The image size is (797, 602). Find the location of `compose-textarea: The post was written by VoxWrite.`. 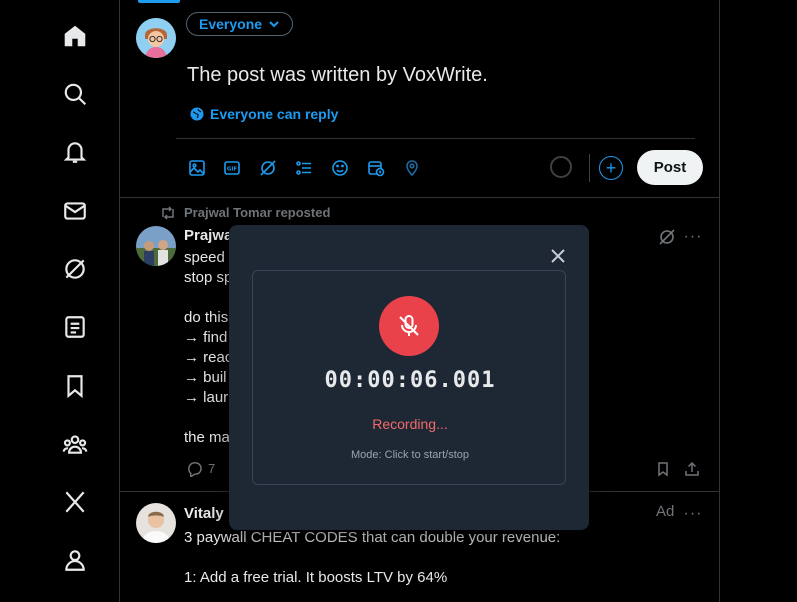

compose-textarea: The post was written by VoxWrite. is located at coordinates (337, 75).